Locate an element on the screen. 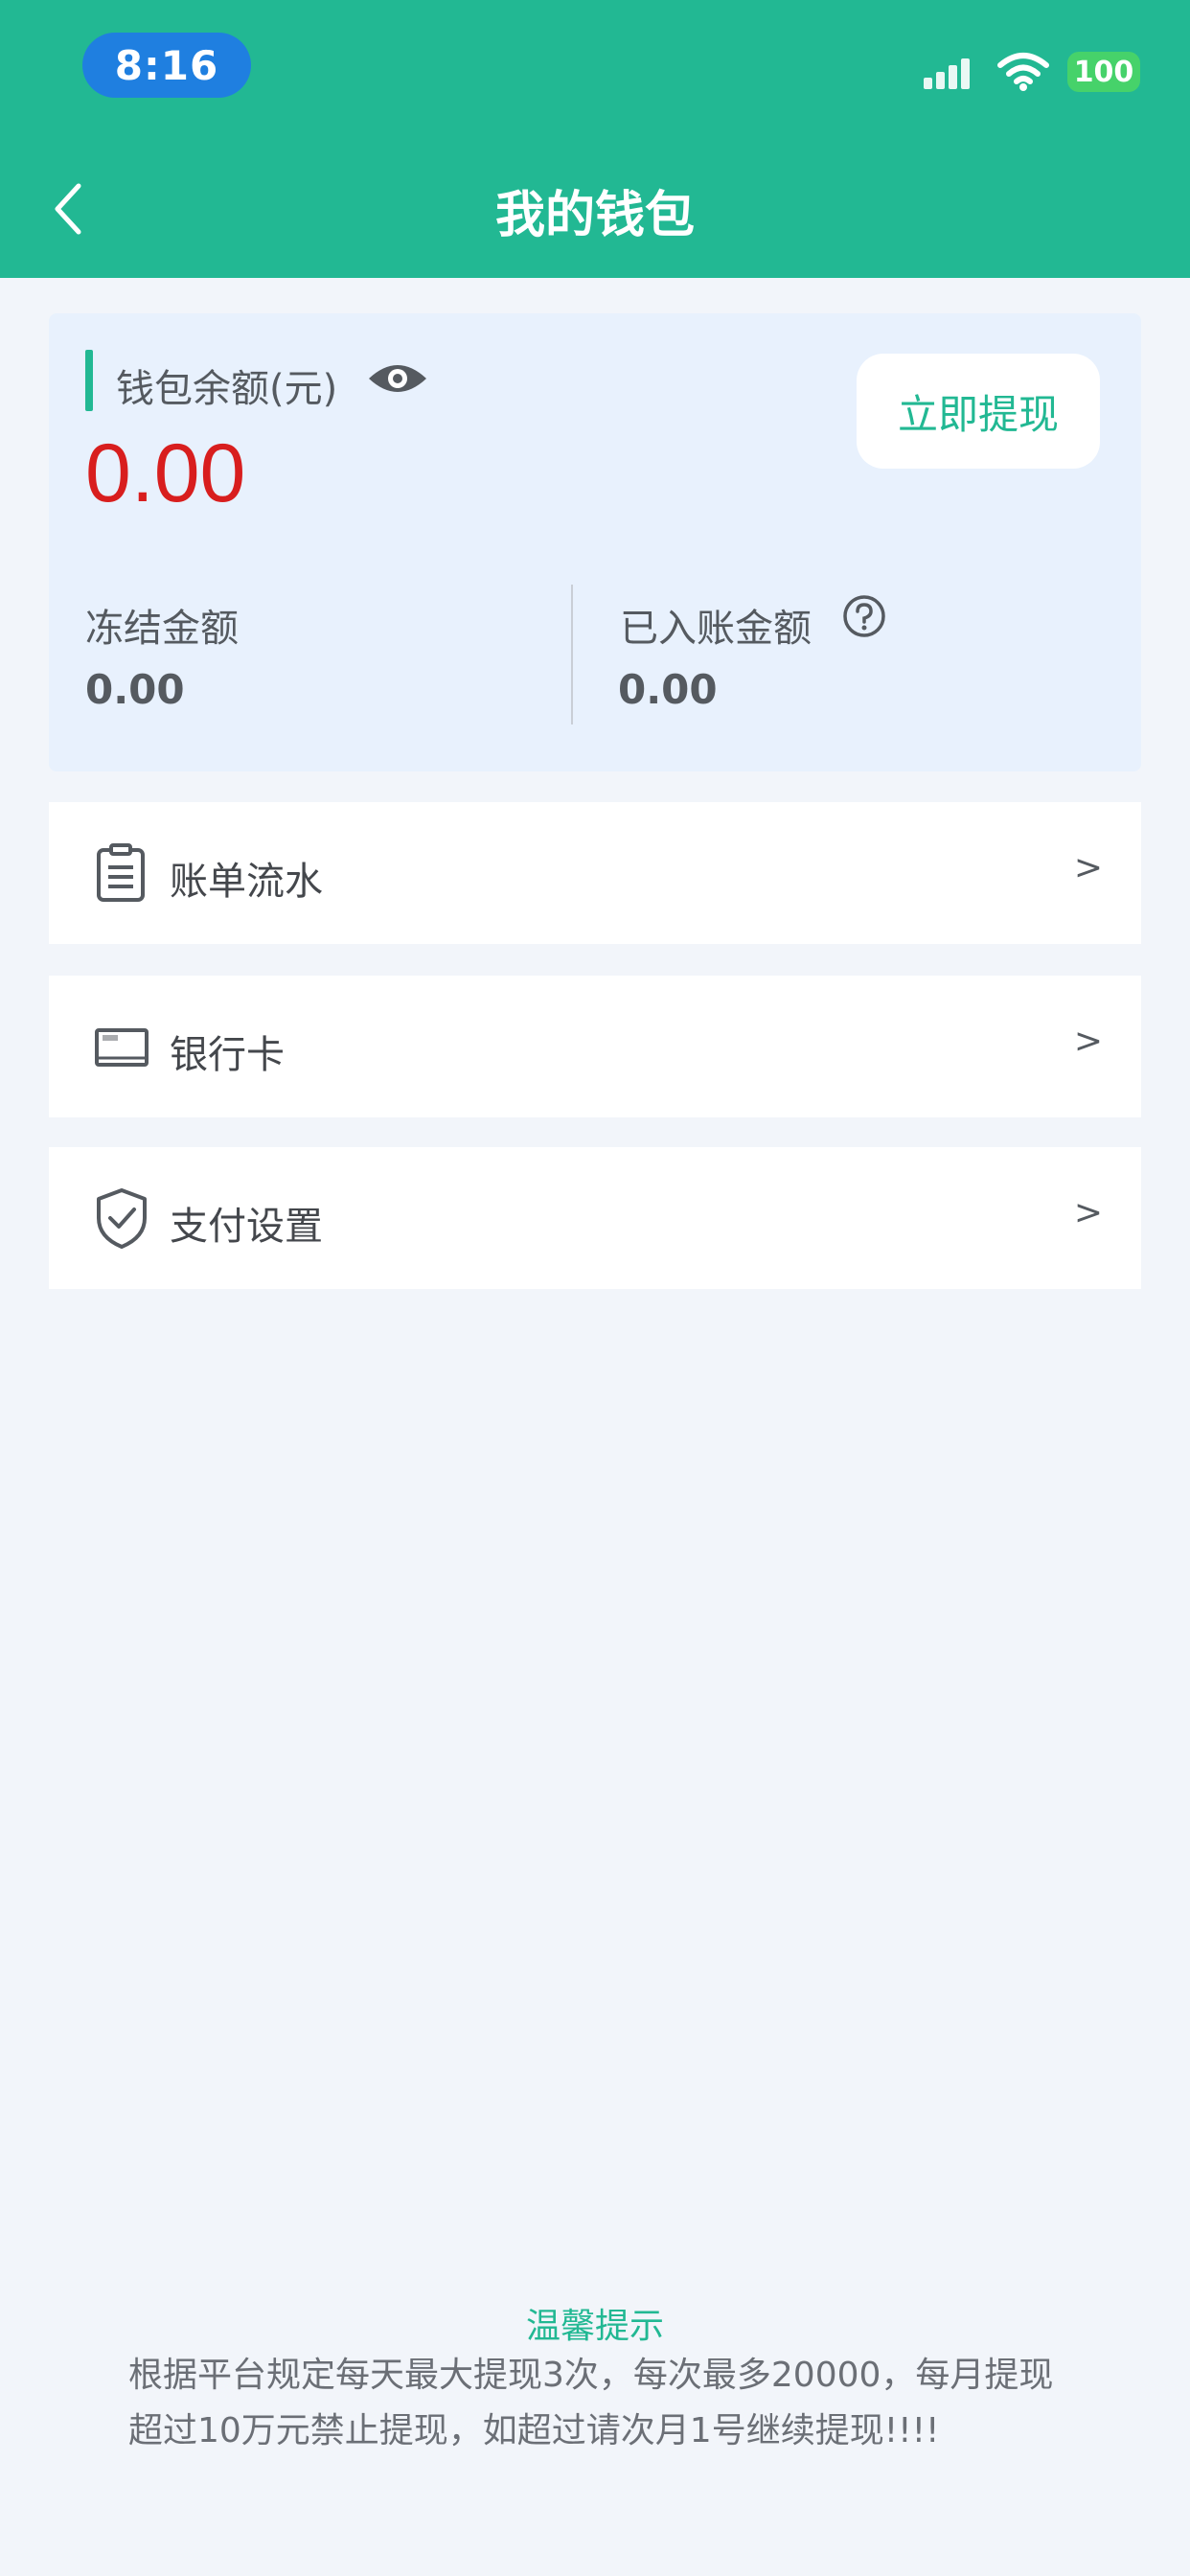 Image resolution: width=1190 pixels, height=2576 pixels. eye-icon is located at coordinates (397, 379).